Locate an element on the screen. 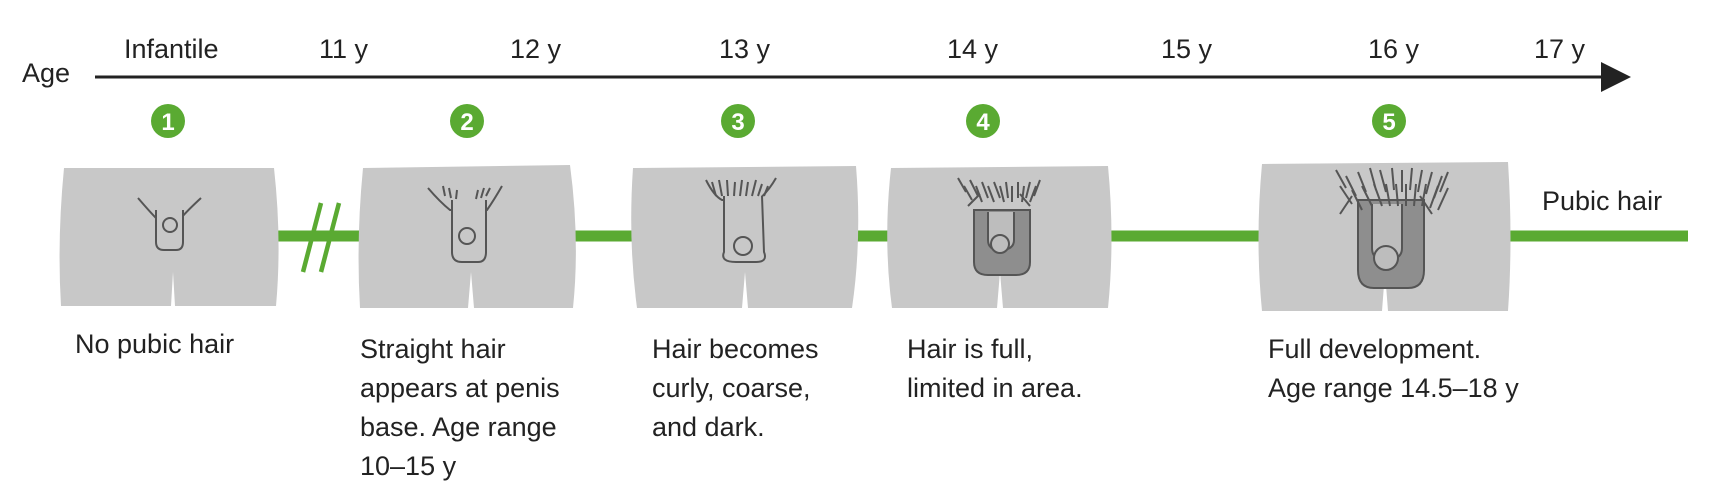 This screenshot has height=497, width=1723. stage-2-illustration is located at coordinates (467, 236).